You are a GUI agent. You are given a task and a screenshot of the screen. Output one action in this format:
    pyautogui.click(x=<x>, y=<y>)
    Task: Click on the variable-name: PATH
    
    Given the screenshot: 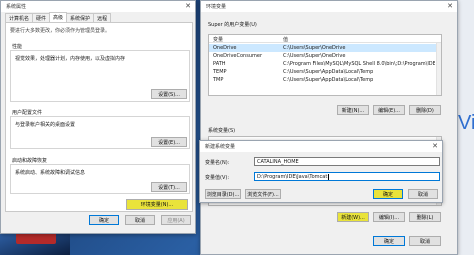 What is the action you would take?
    pyautogui.click(x=219, y=64)
    